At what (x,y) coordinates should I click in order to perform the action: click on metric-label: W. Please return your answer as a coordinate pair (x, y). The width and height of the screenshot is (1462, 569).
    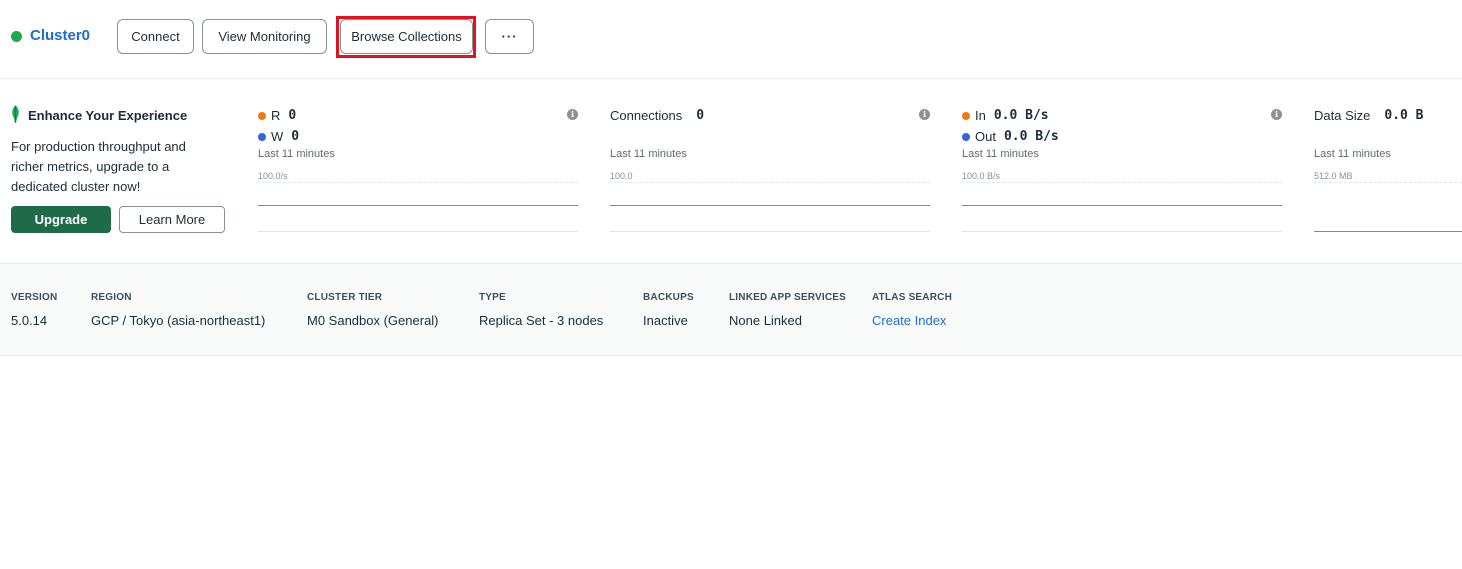
    Looking at the image, I should click on (277, 136).